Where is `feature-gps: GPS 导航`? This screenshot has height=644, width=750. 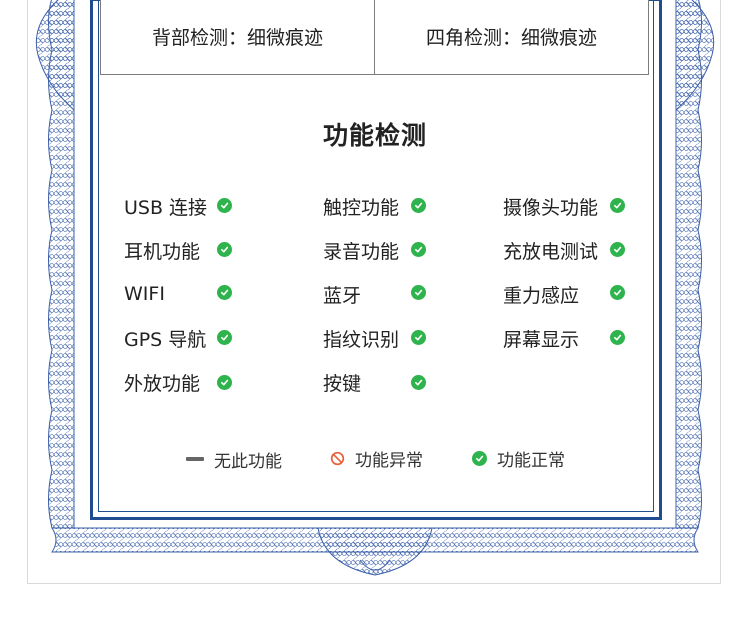 feature-gps: GPS 导航 is located at coordinates (165, 339).